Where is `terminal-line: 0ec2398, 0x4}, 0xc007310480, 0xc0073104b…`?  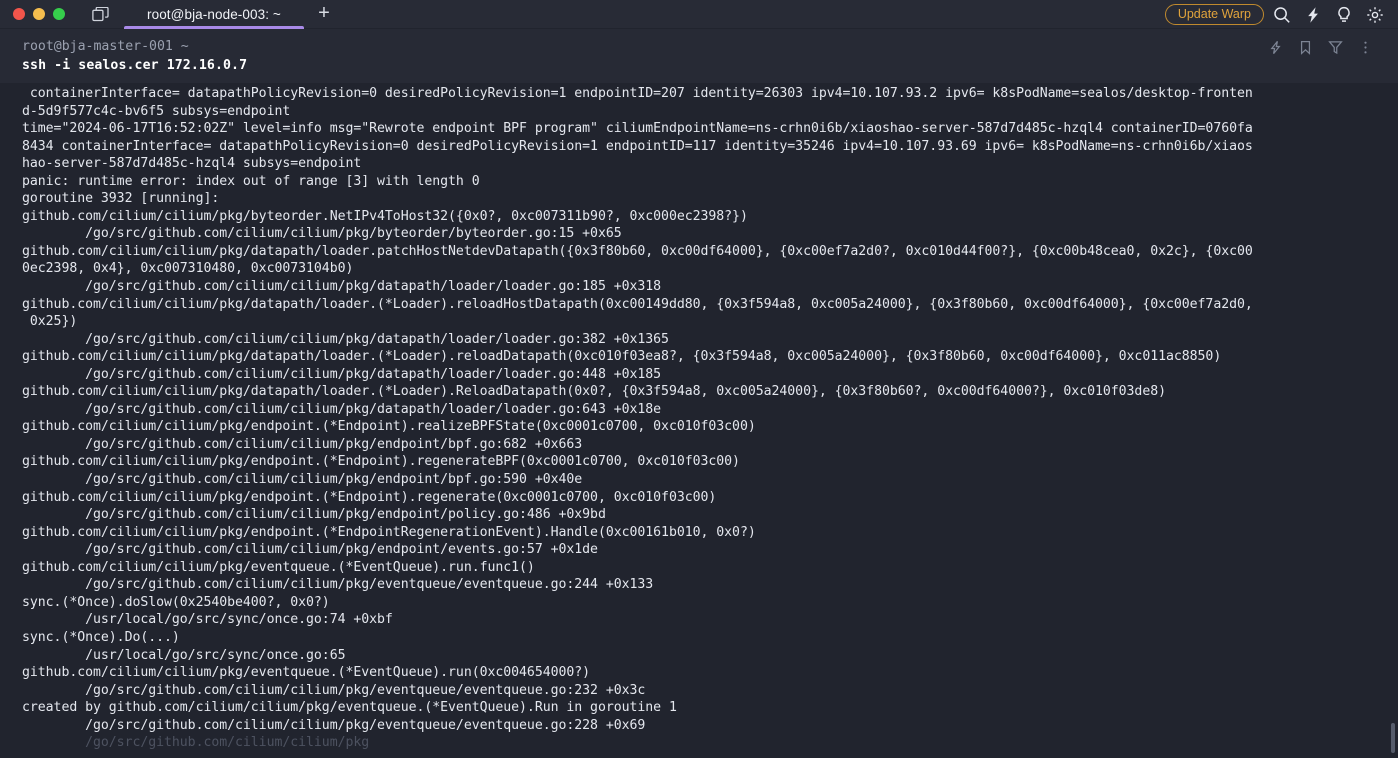 terminal-line: 0ec2398, 0x4}, 0xc007310480, 0xc0073104b… is located at coordinates (188, 269).